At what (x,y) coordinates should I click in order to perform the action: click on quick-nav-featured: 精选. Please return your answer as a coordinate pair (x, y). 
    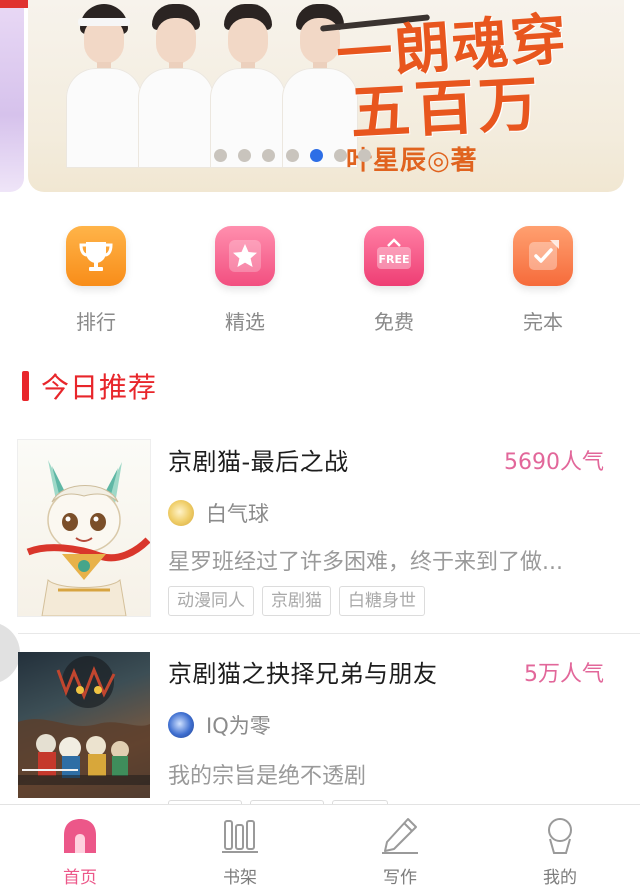
    Looking at the image, I should click on (245, 280).